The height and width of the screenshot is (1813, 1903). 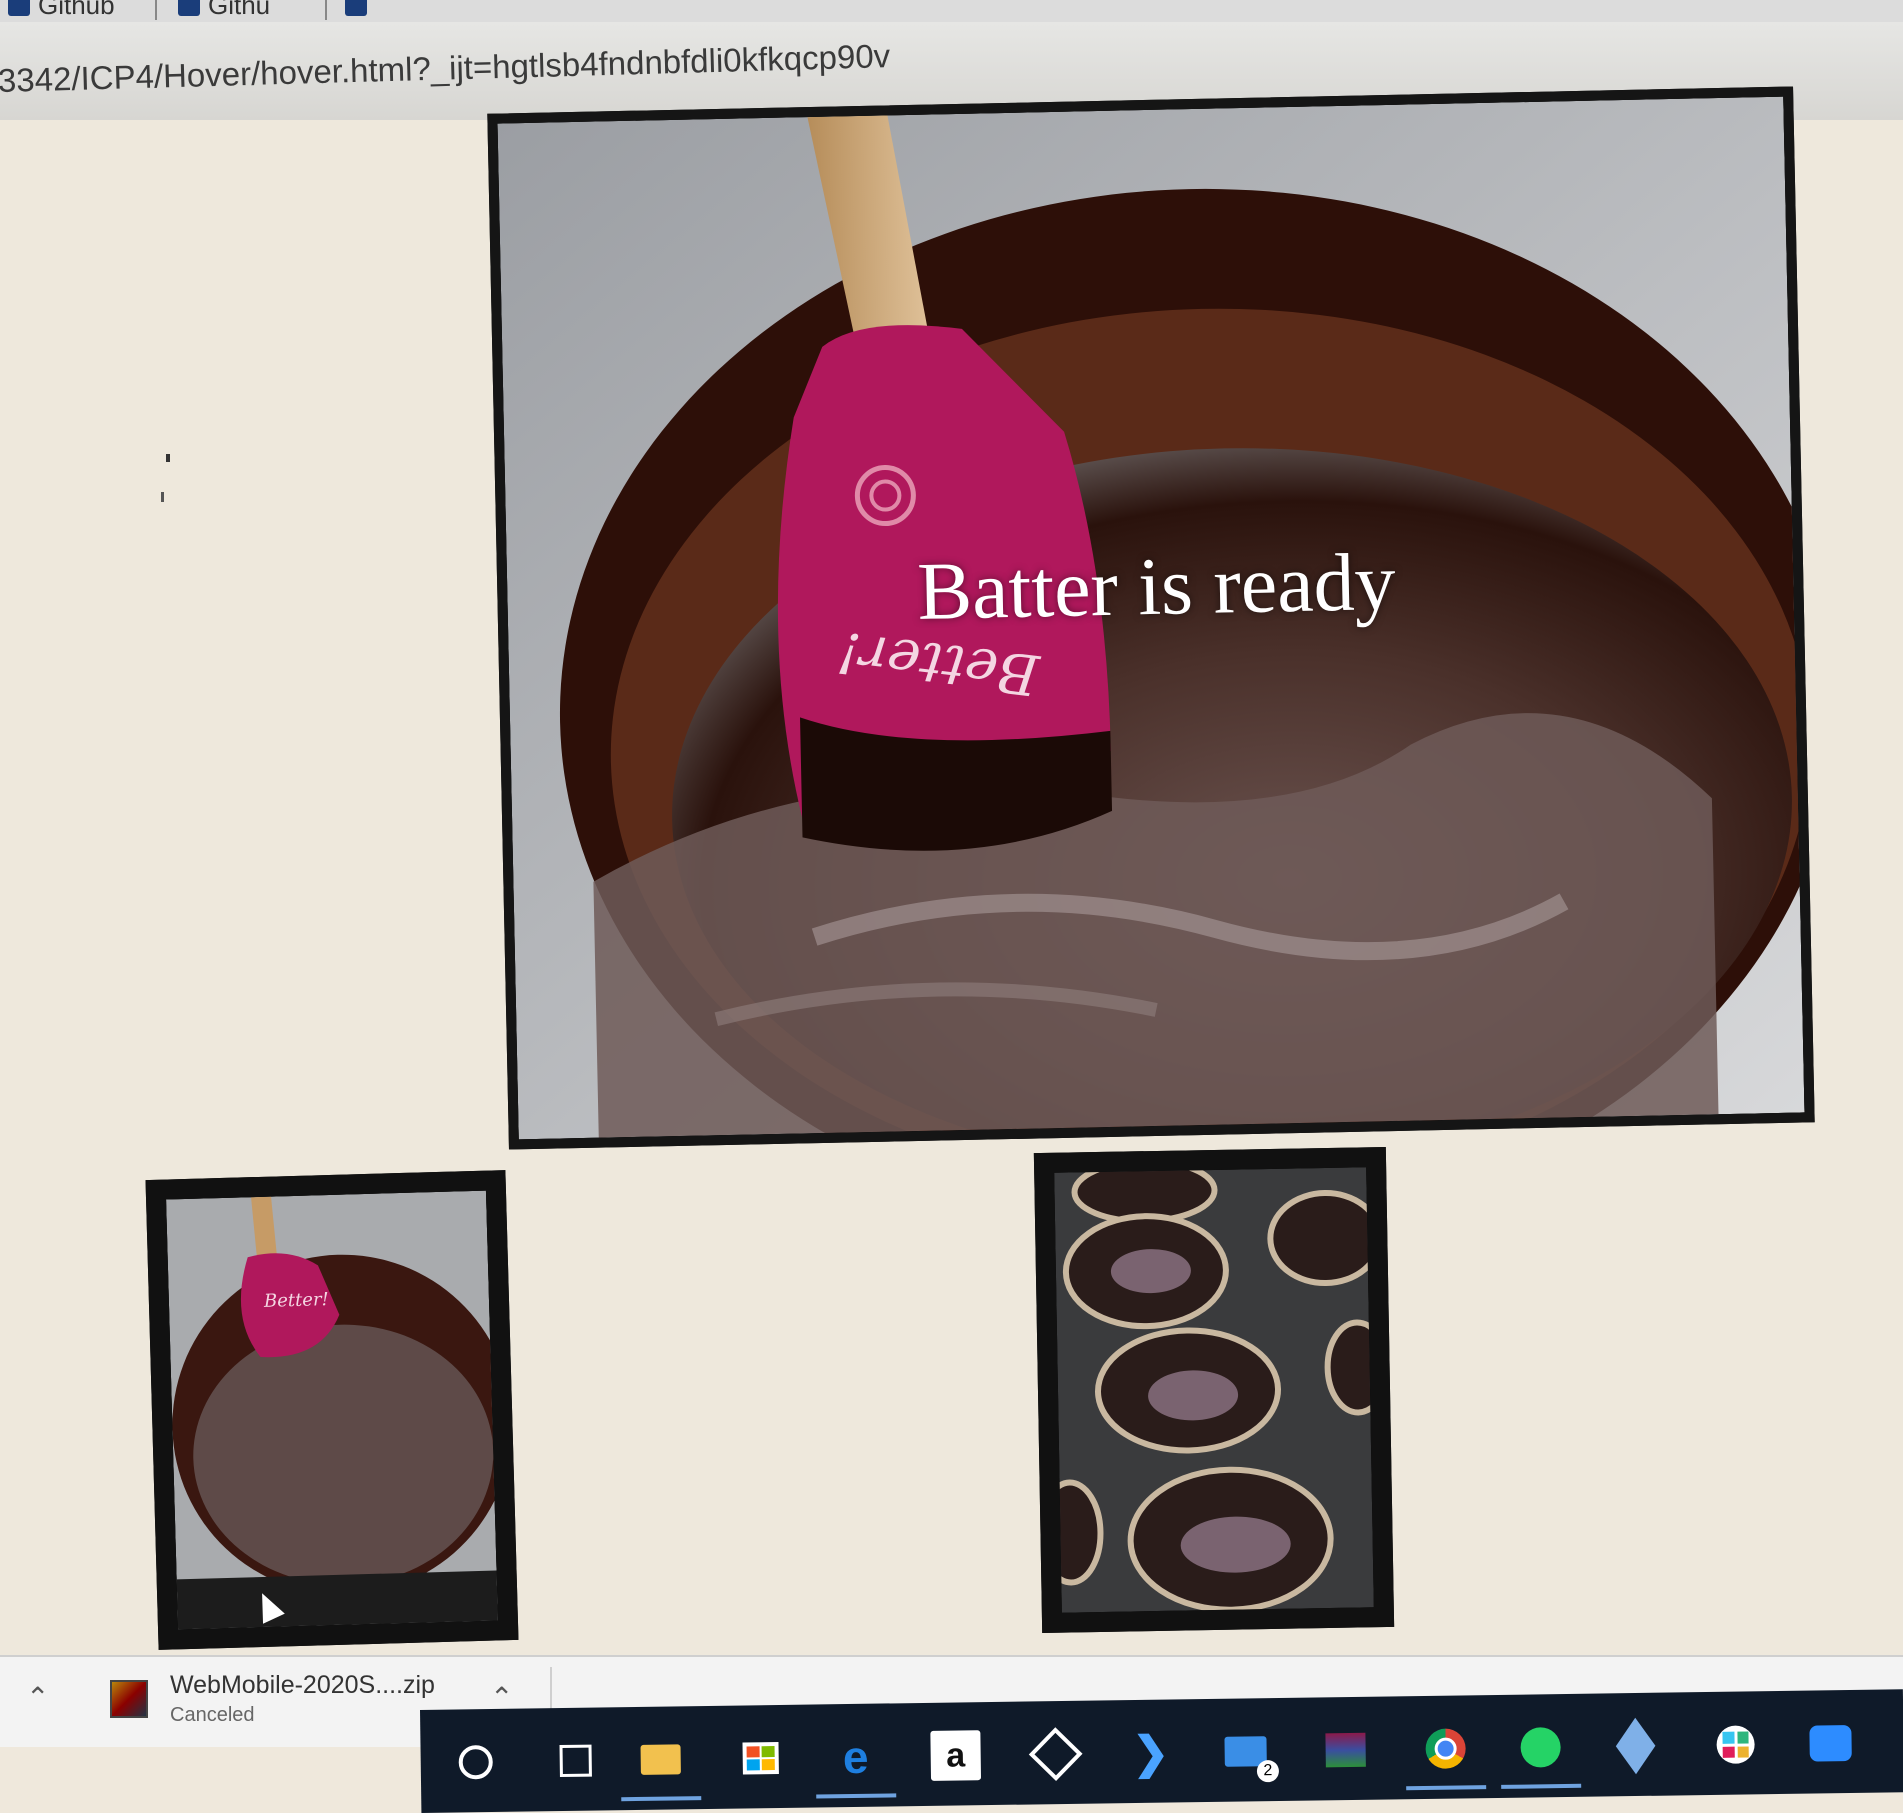 I want to click on download-item: WebMobile-2020S....zip Canceled, so click(x=272, y=1699).